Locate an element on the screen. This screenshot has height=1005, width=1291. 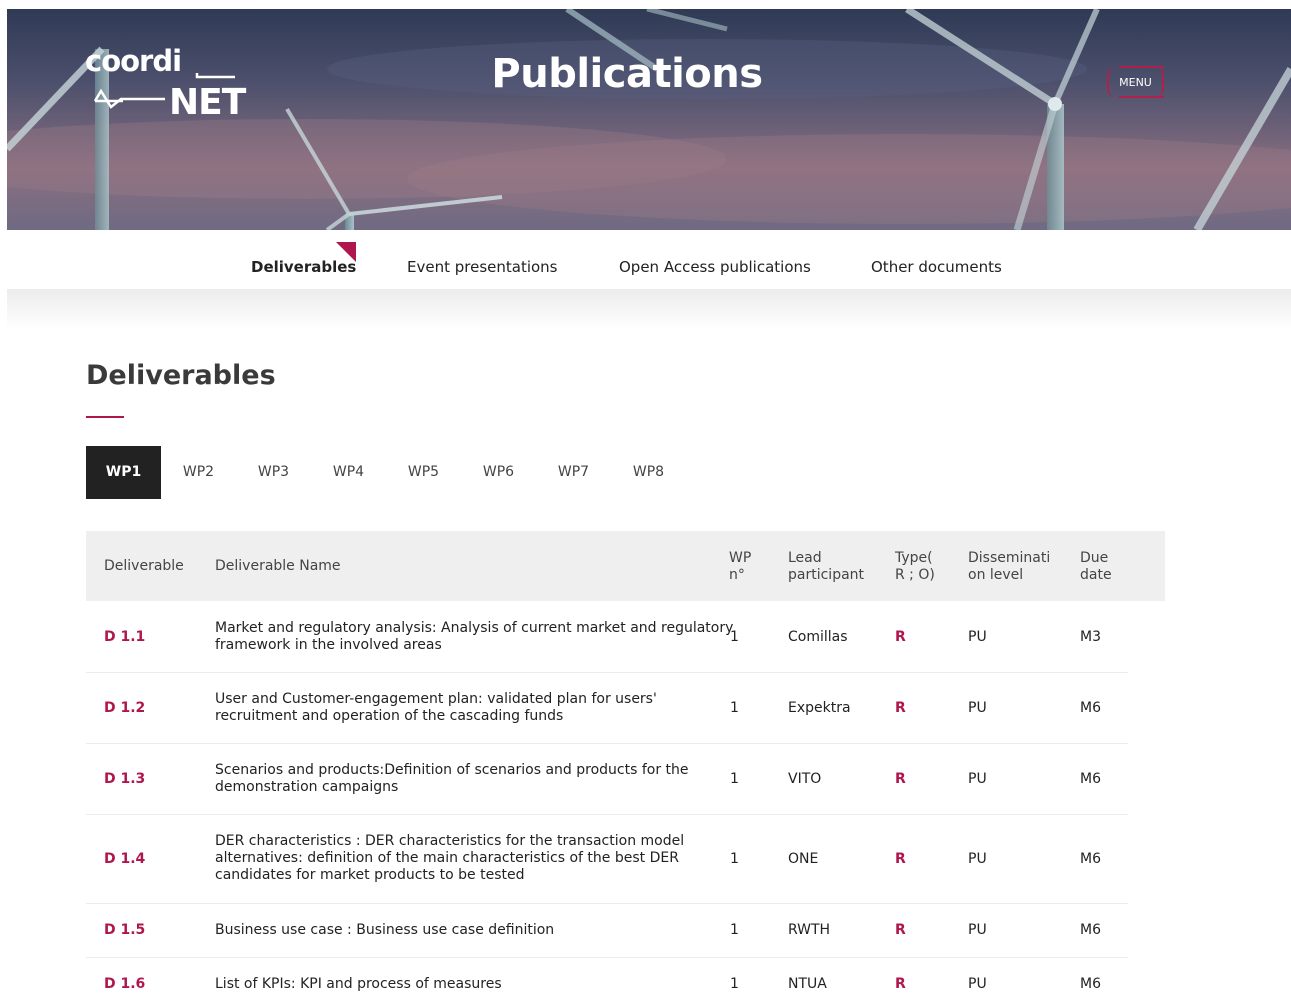
wp-tab-6: WP6 is located at coordinates (498, 472).